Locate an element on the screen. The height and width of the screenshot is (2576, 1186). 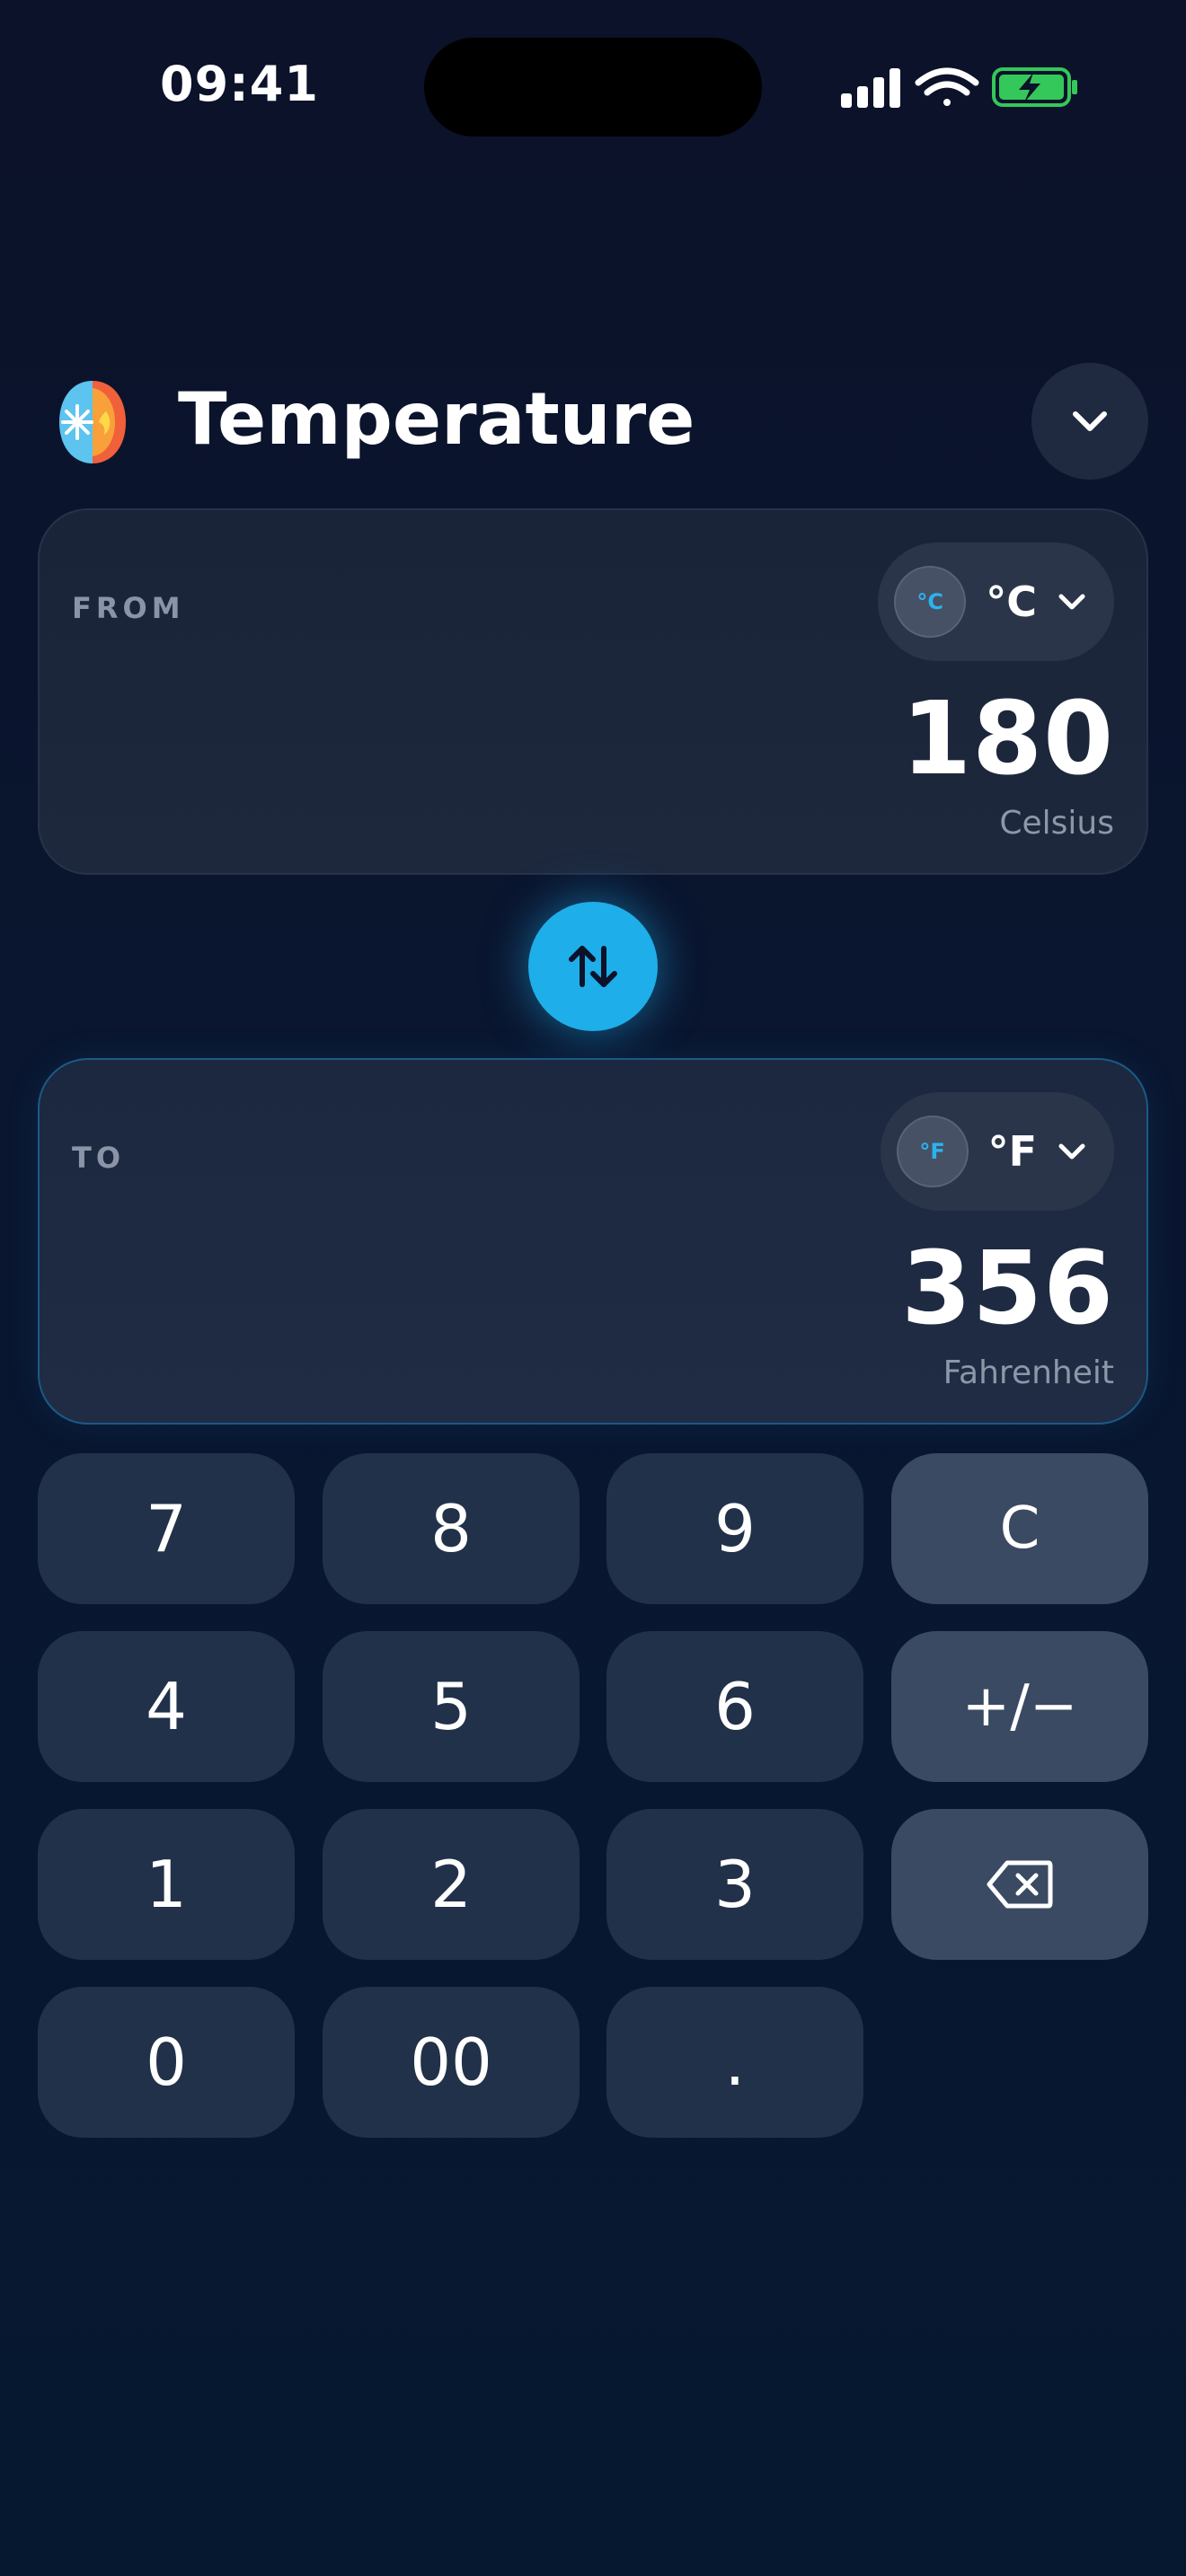
to-value: 356 is located at coordinates (1008, 1289).